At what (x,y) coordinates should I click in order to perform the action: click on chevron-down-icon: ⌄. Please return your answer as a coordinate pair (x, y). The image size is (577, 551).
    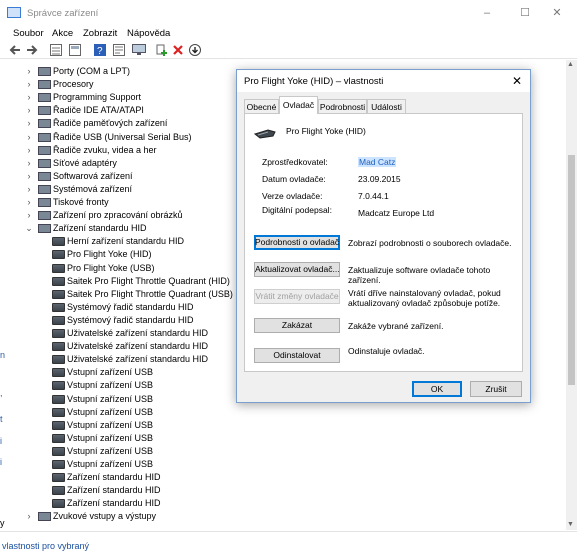
    Looking at the image, I should click on (29, 228).